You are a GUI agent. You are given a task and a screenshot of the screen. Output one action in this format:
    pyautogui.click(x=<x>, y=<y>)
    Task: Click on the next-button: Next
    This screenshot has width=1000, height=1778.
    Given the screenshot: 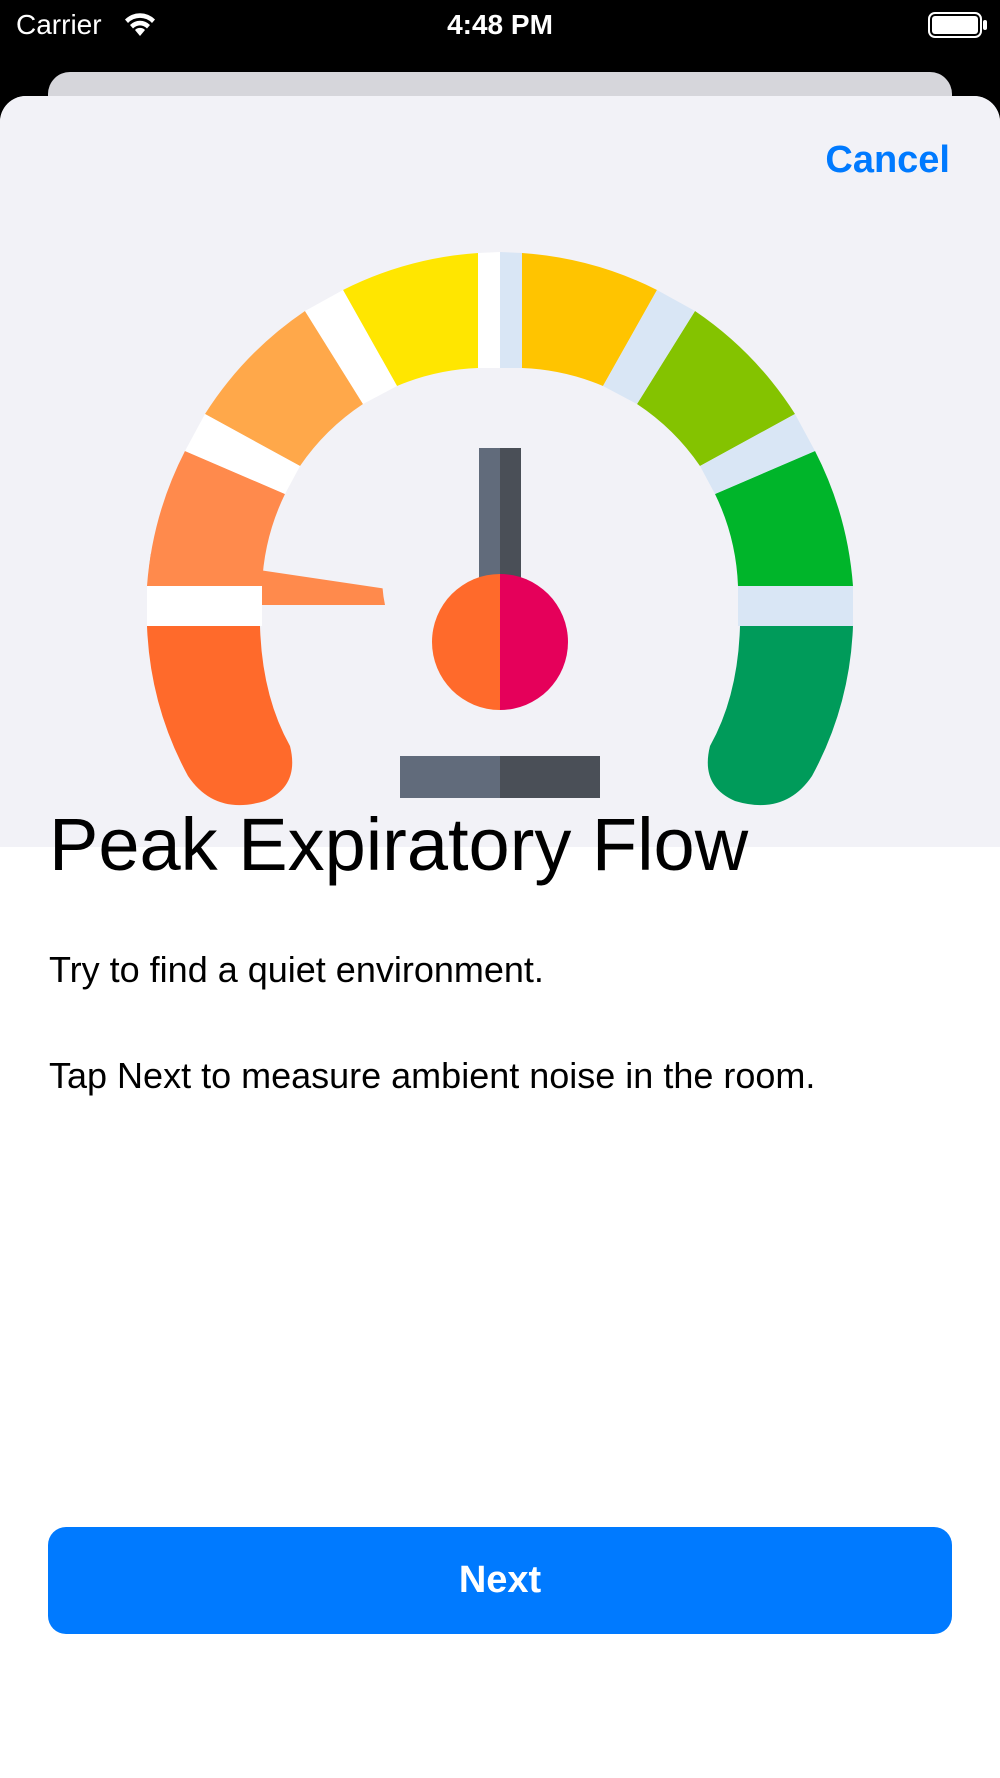 What is the action you would take?
    pyautogui.click(x=500, y=1580)
    